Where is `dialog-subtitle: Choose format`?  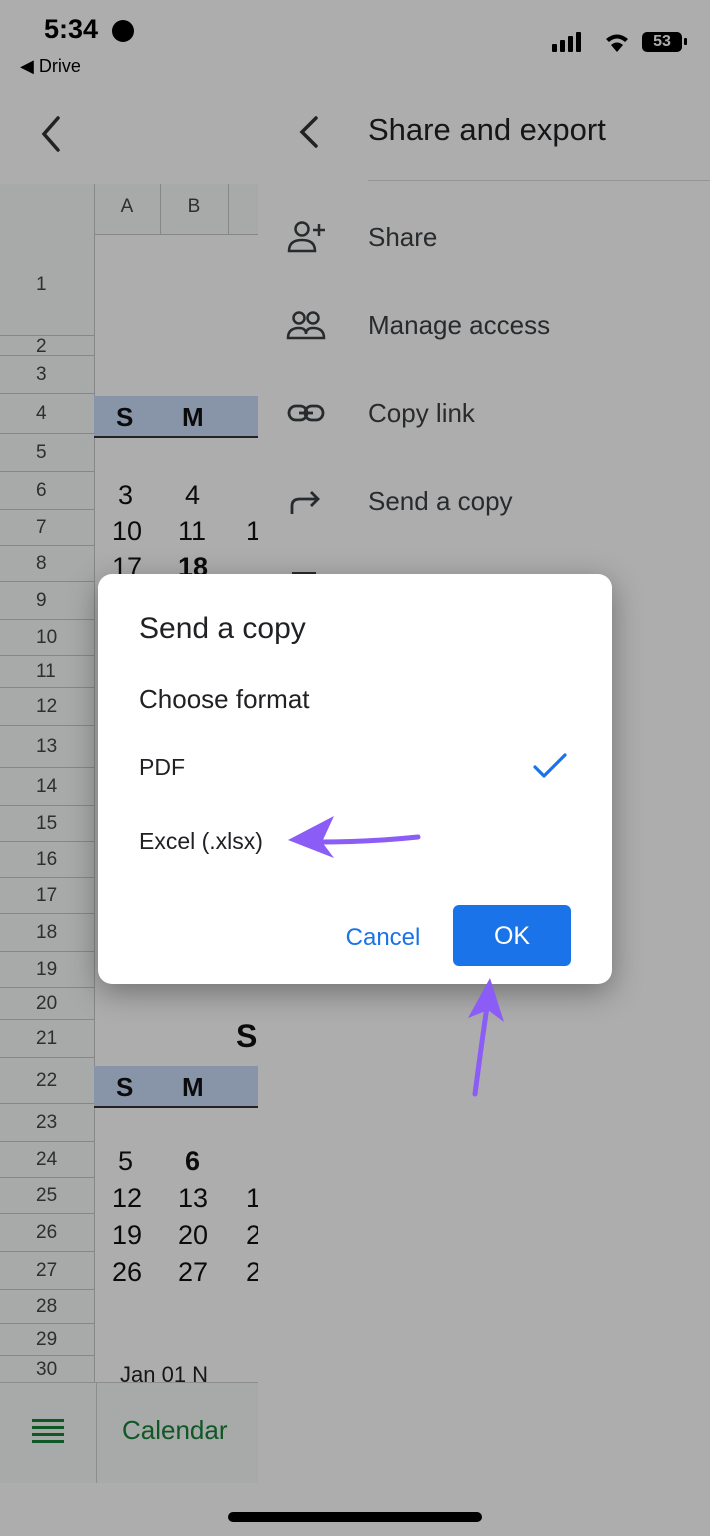 dialog-subtitle: Choose format is located at coordinates (224, 699).